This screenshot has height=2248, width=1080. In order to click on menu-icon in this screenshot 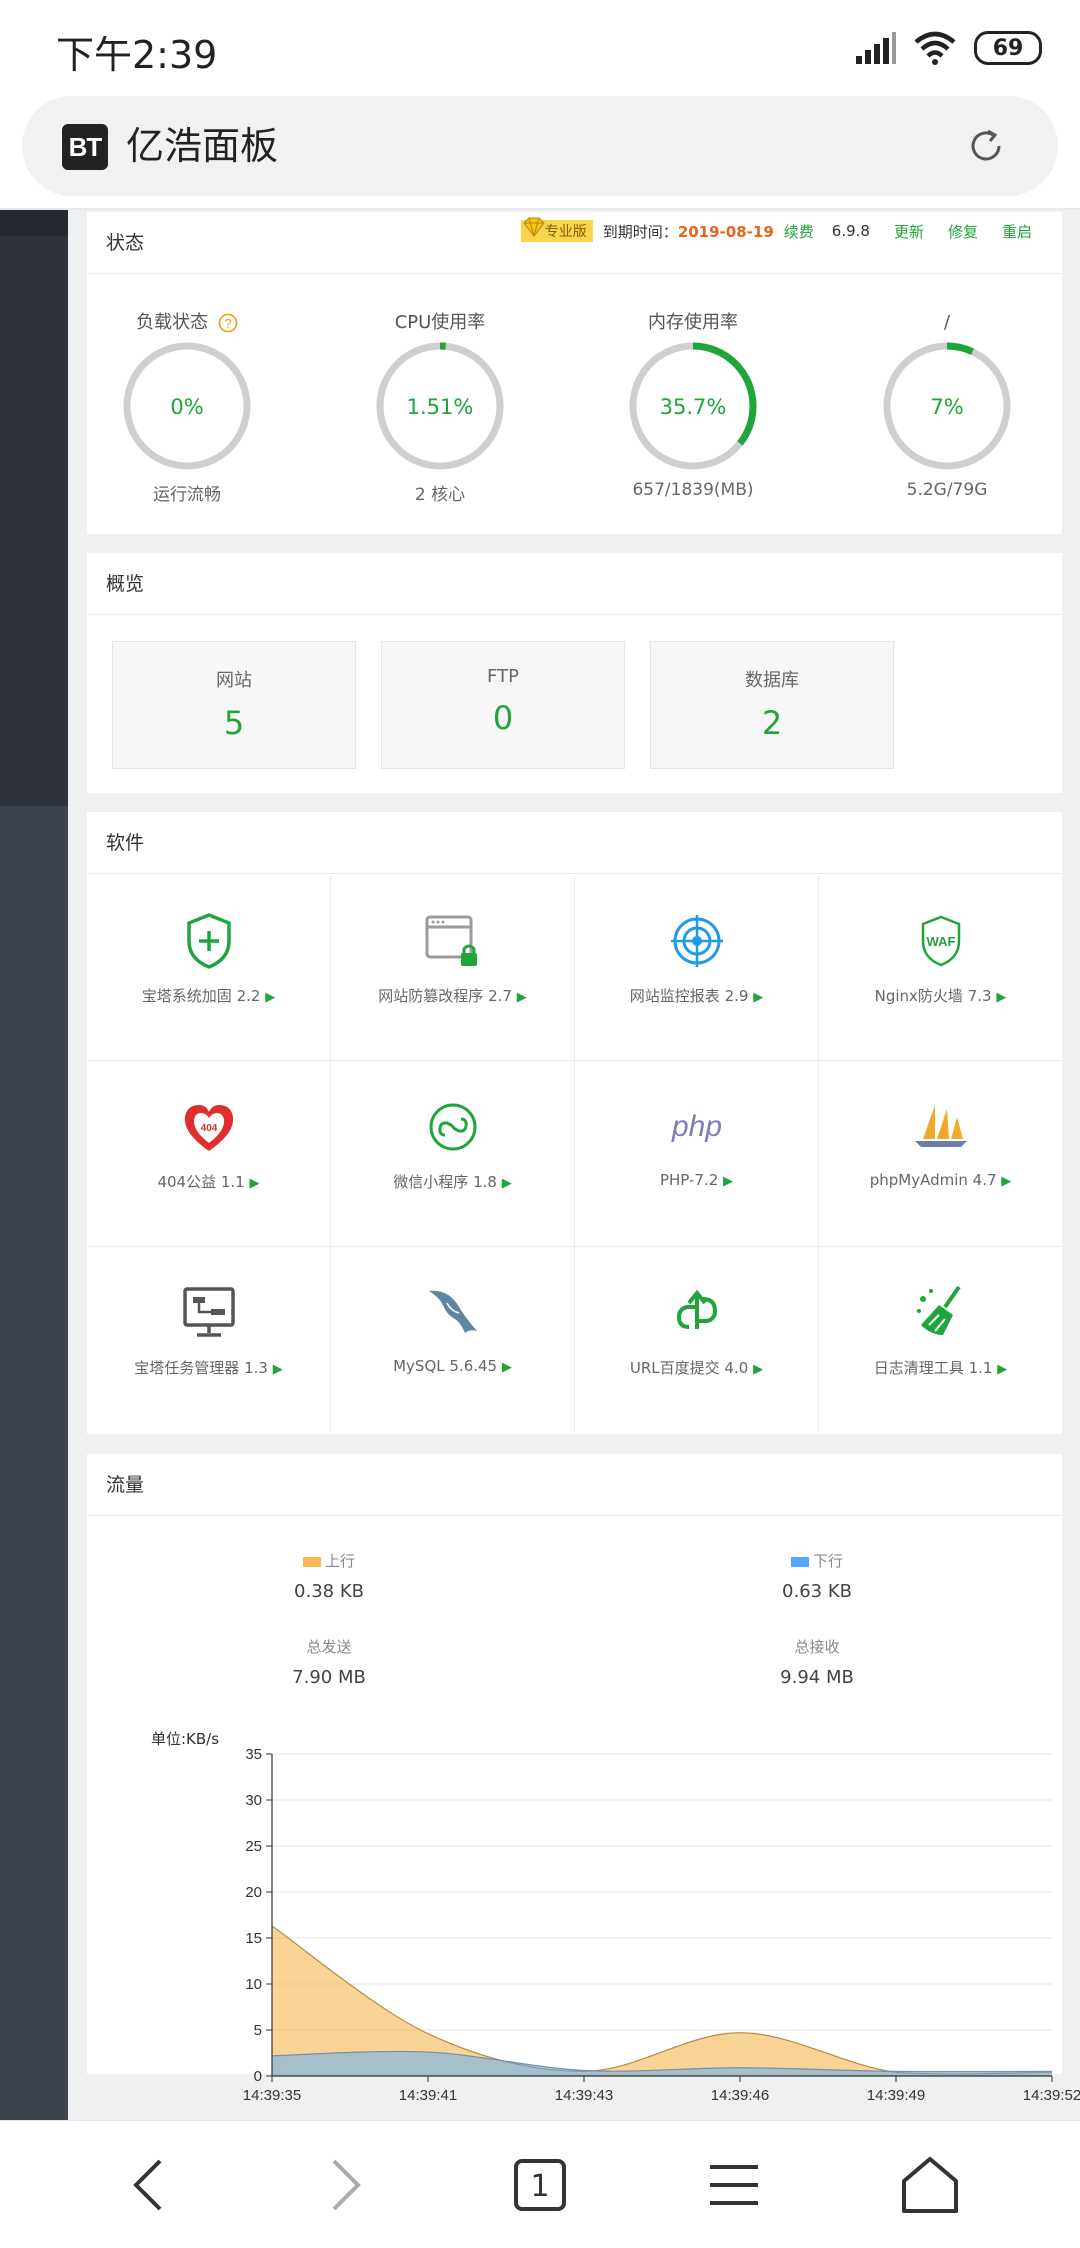, I will do `click(734, 2185)`.